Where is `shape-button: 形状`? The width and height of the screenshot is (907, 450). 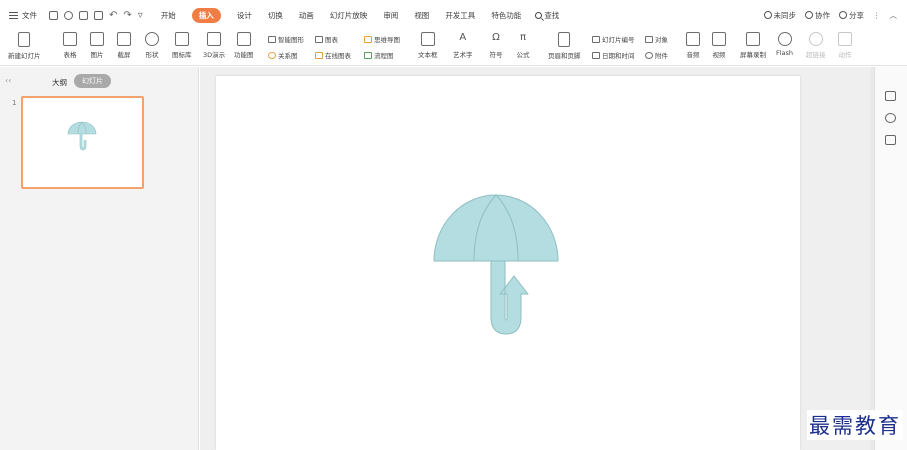 shape-button: 形状 is located at coordinates (152, 44).